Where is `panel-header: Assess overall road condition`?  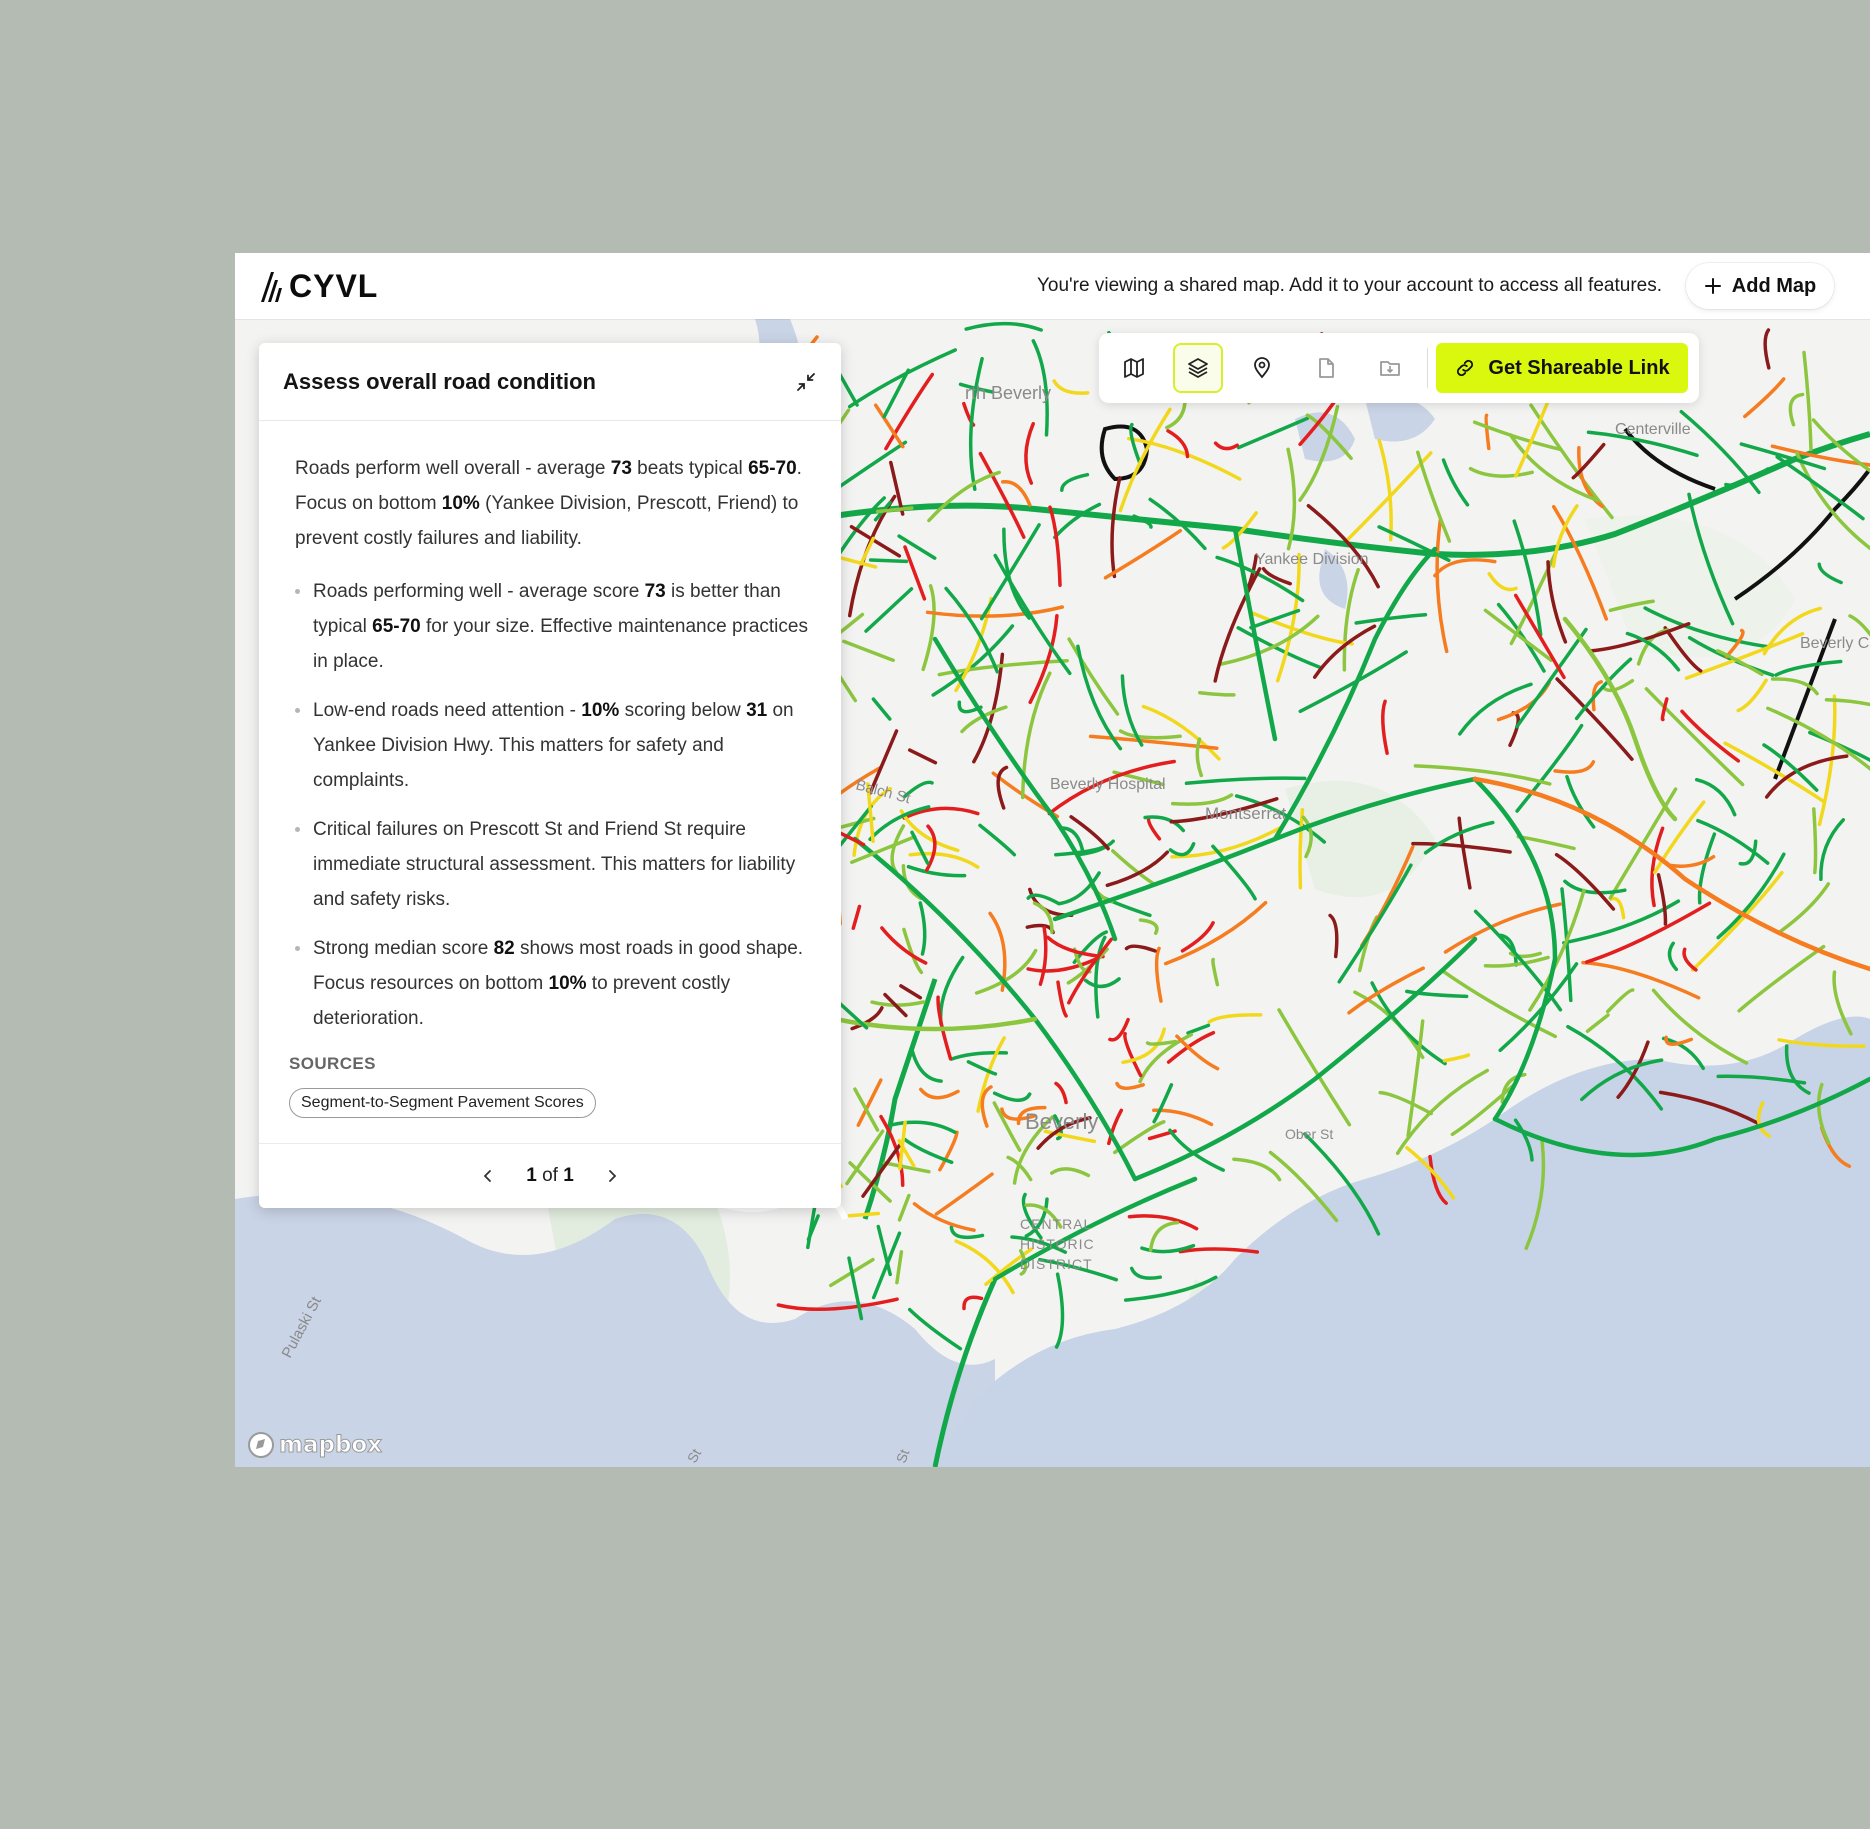
panel-header: Assess overall road condition is located at coordinates (550, 382).